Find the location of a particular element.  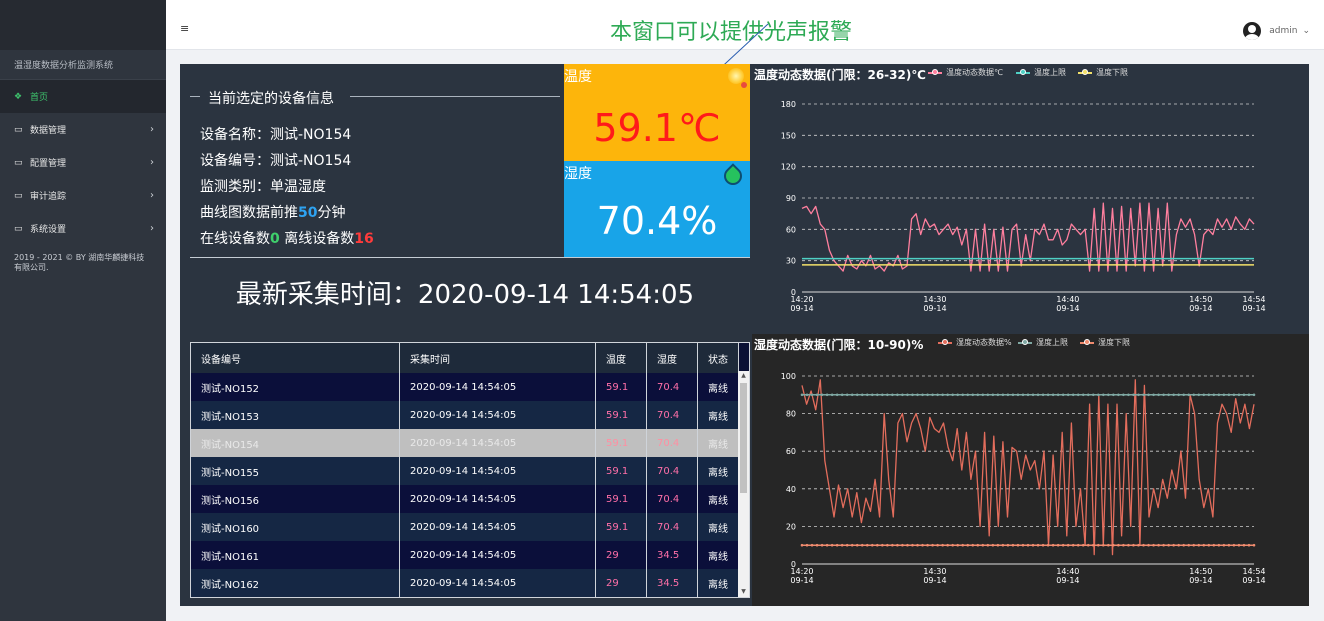

table-row: 测试-NO156 2020-09-14 14:54:05 59.1 70.4 离线 is located at coordinates (465, 499).